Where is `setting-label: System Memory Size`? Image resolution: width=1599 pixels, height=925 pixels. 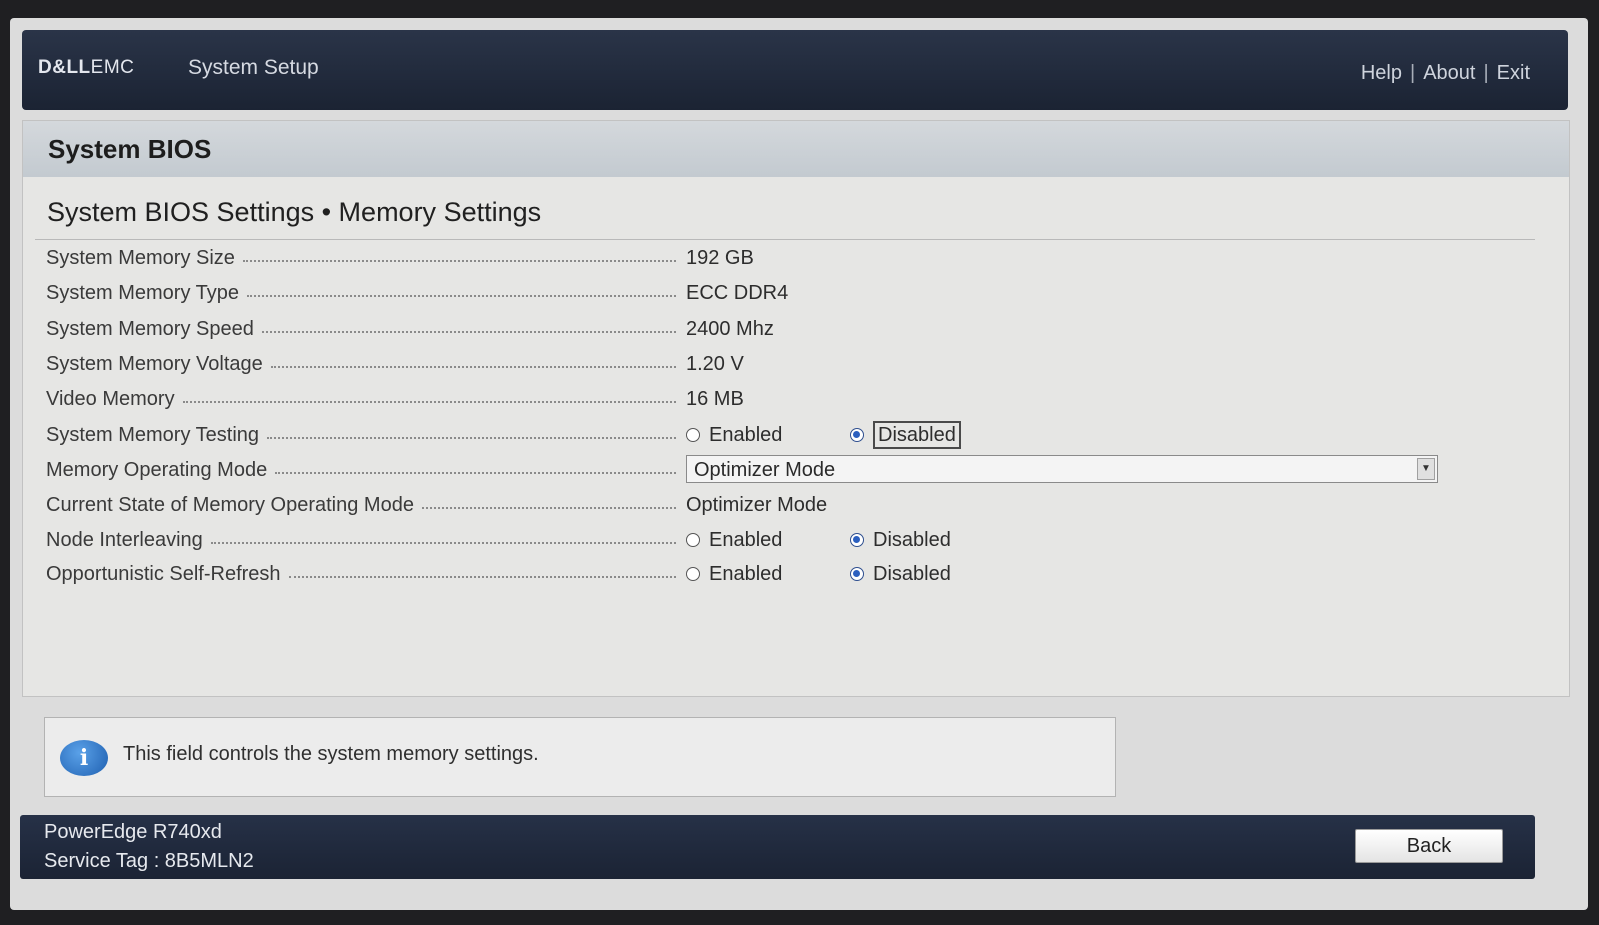 setting-label: System Memory Size is located at coordinates (361, 258).